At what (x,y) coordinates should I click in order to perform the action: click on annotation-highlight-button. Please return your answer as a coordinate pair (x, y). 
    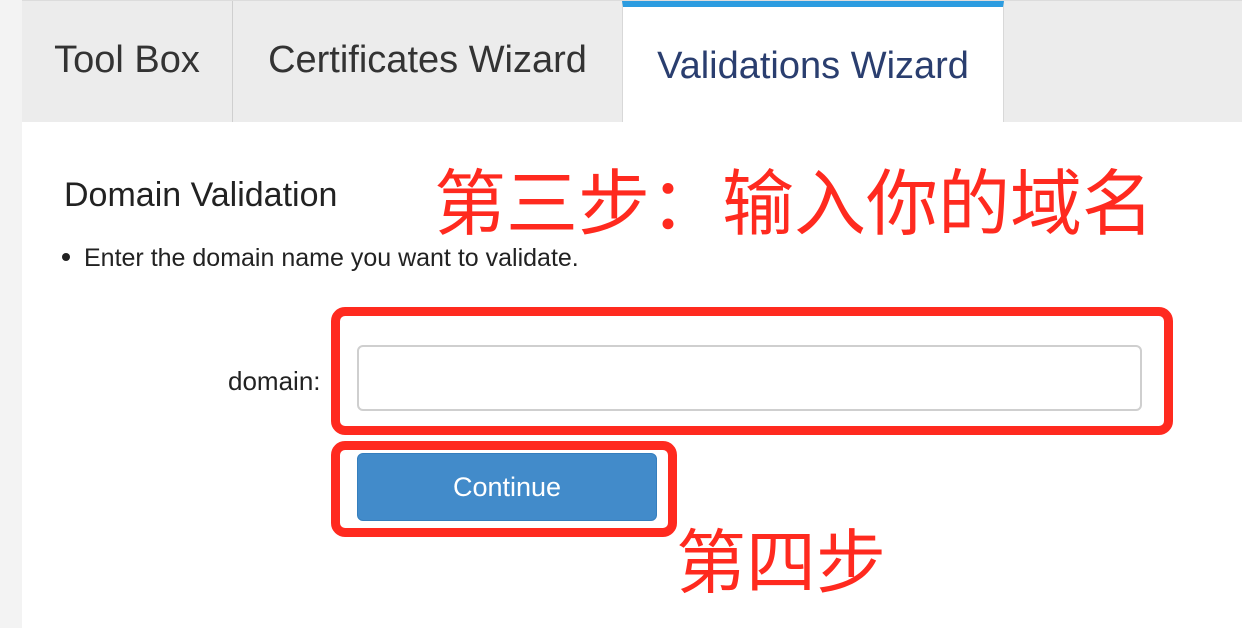
    Looking at the image, I should click on (504, 489).